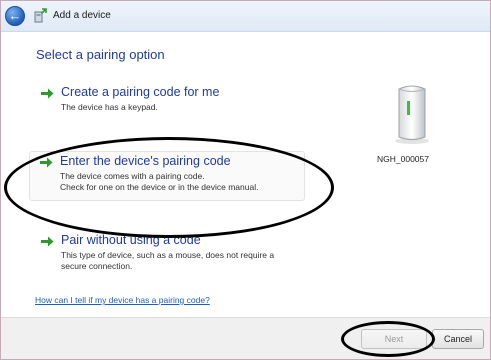 The height and width of the screenshot is (360, 491). What do you see at coordinates (97, 266) in the screenshot?
I see `option-description-line: secure connection.` at bounding box center [97, 266].